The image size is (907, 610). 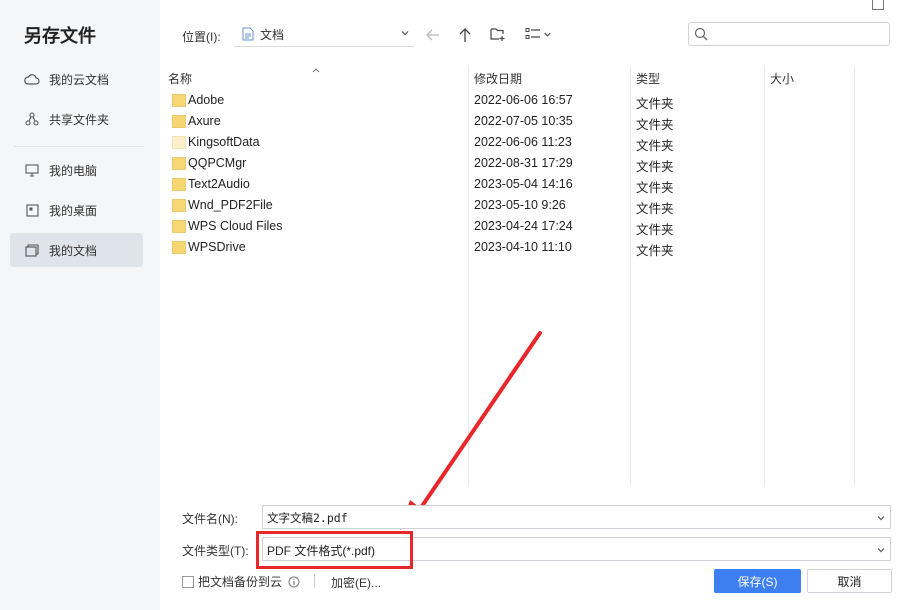 What do you see at coordinates (849, 581) in the screenshot?
I see `cancel-button: 取消` at bounding box center [849, 581].